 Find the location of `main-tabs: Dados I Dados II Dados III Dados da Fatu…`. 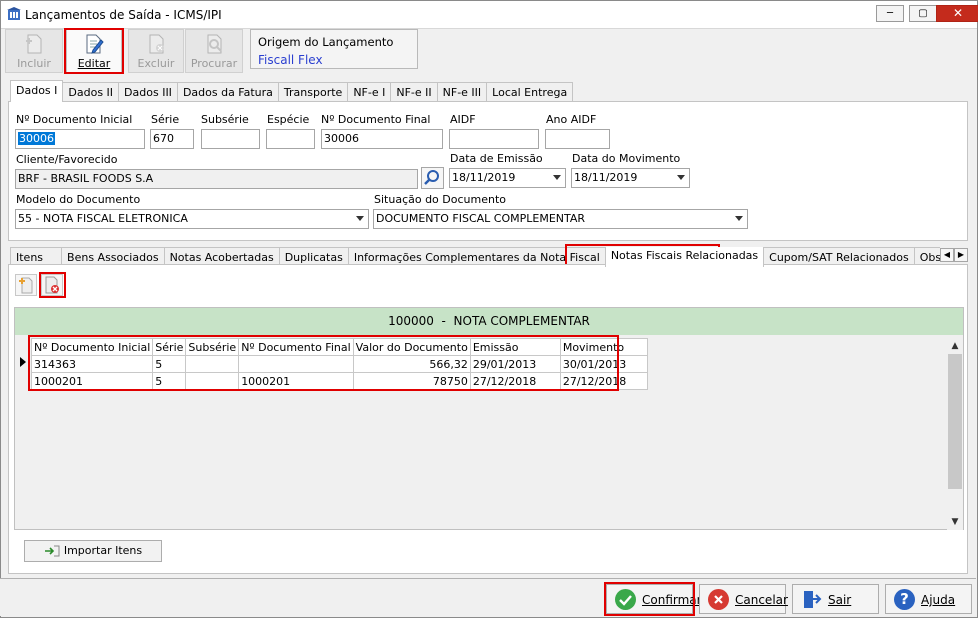

main-tabs: Dados I Dados II Dados III Dados da Fatu… is located at coordinates (292, 91).